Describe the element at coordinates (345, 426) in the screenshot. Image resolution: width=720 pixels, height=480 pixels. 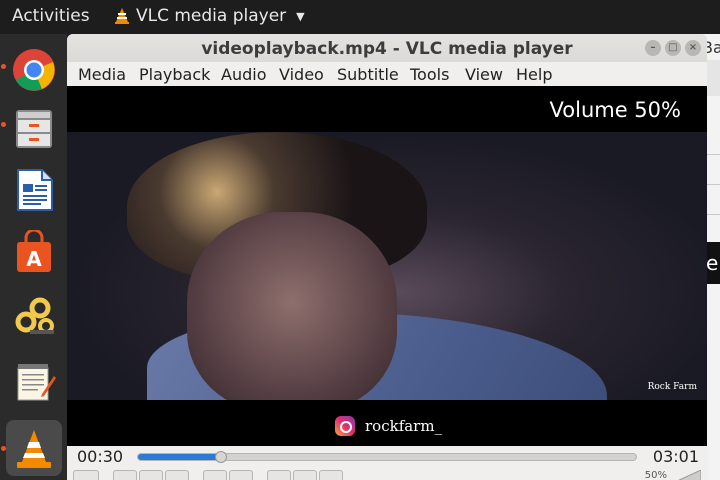
I see `instagram-icon` at that location.